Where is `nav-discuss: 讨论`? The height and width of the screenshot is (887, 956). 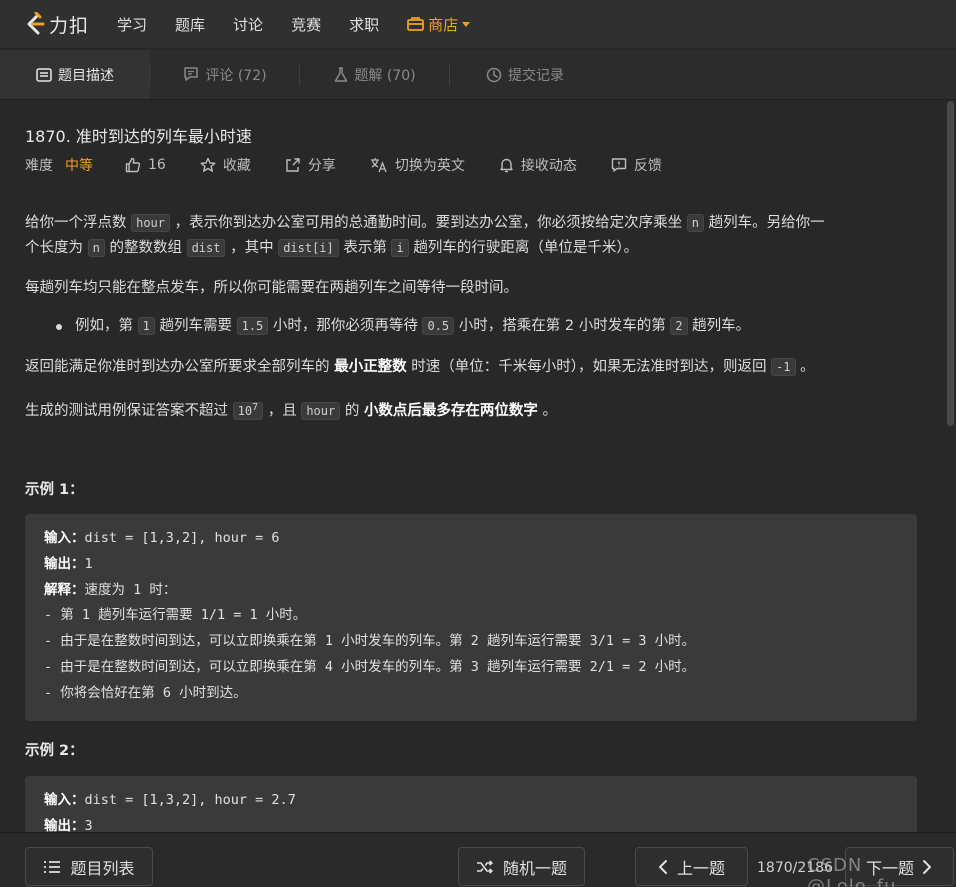
nav-discuss: 讨论 is located at coordinates (248, 24).